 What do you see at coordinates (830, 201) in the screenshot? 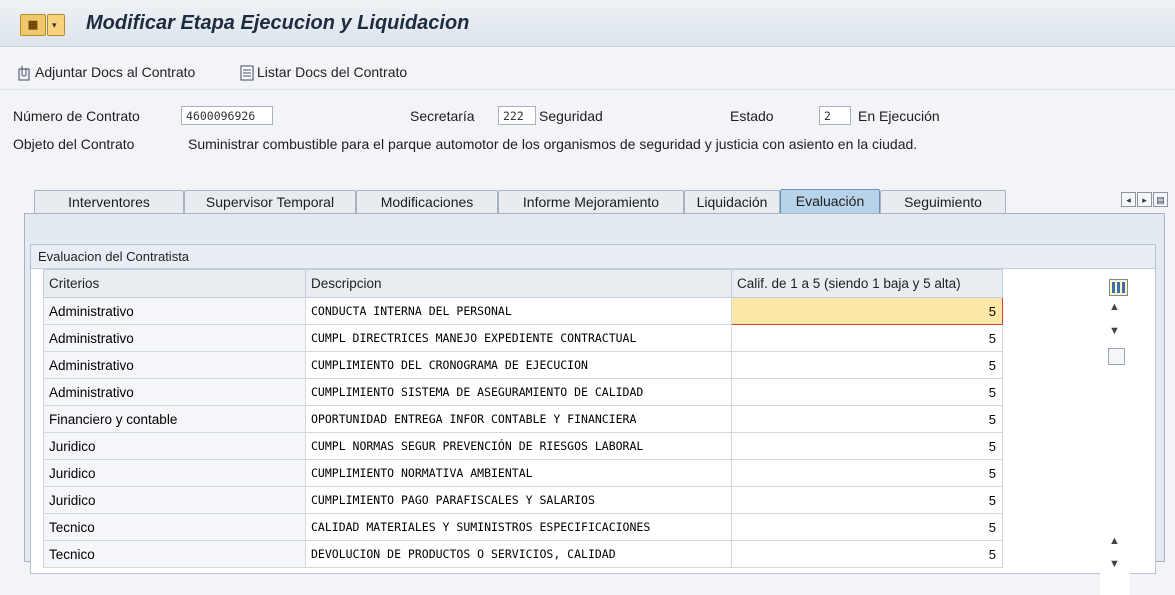
I see `tab-evaluacion: Evaluación` at bounding box center [830, 201].